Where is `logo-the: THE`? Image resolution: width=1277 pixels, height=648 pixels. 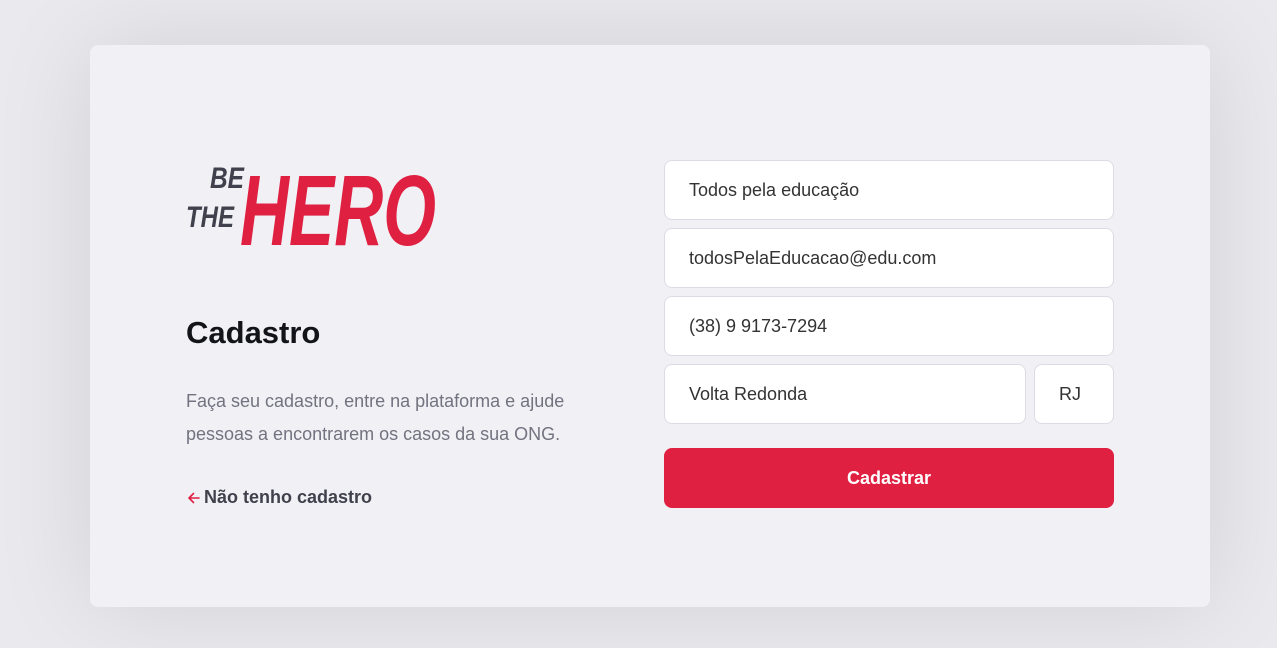
logo-the: THE is located at coordinates (210, 217).